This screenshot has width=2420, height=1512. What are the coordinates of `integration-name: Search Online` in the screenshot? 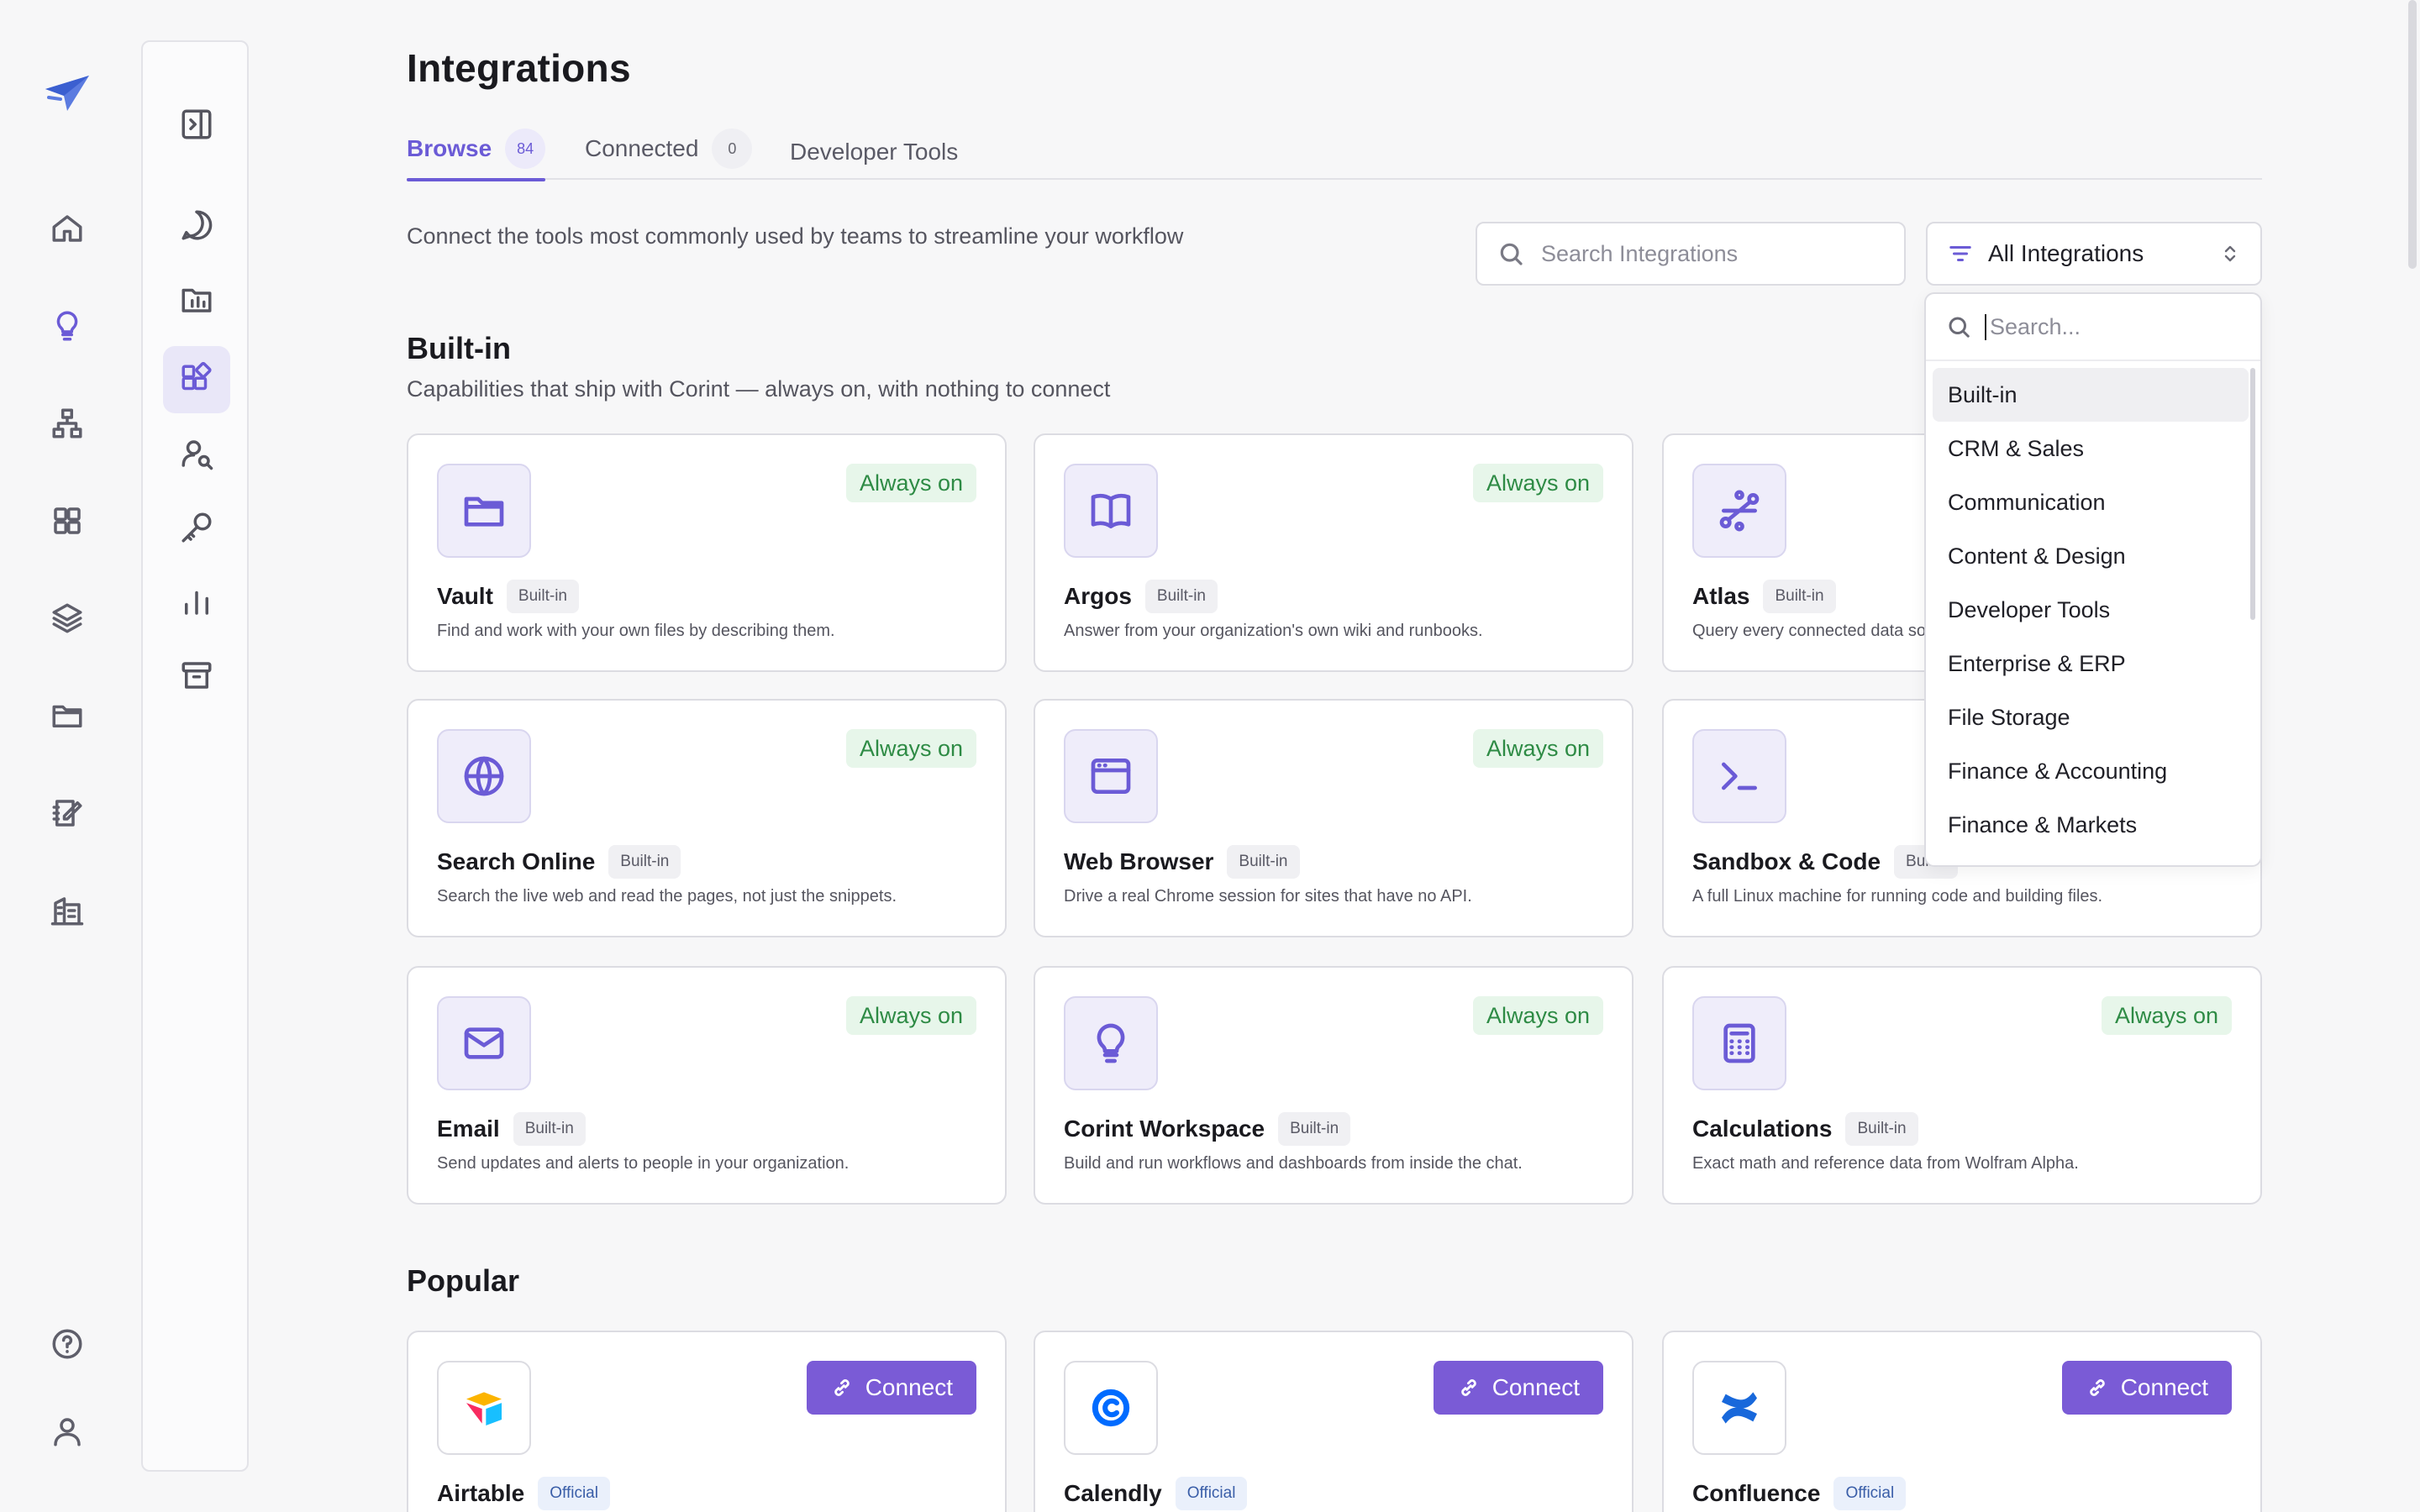 It's located at (516, 861).